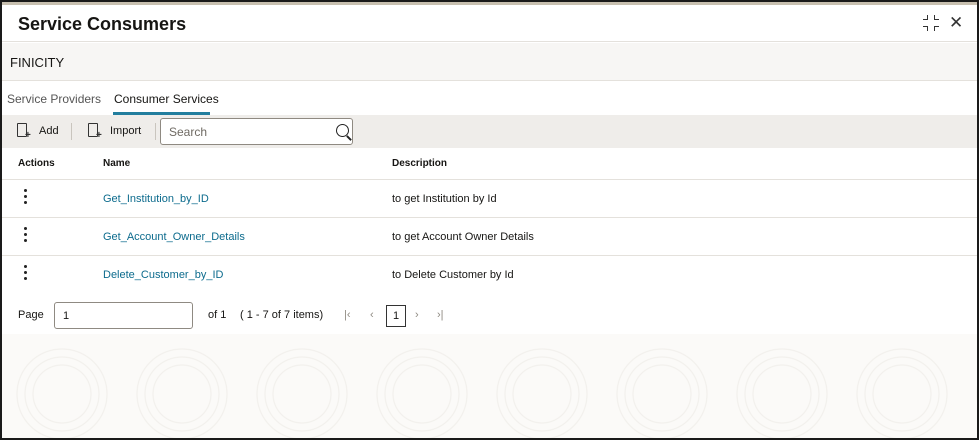 Image resolution: width=979 pixels, height=440 pixels. What do you see at coordinates (282, 315) in the screenshot?
I see `items-summary: ( 1 - 7 of 7 items)` at bounding box center [282, 315].